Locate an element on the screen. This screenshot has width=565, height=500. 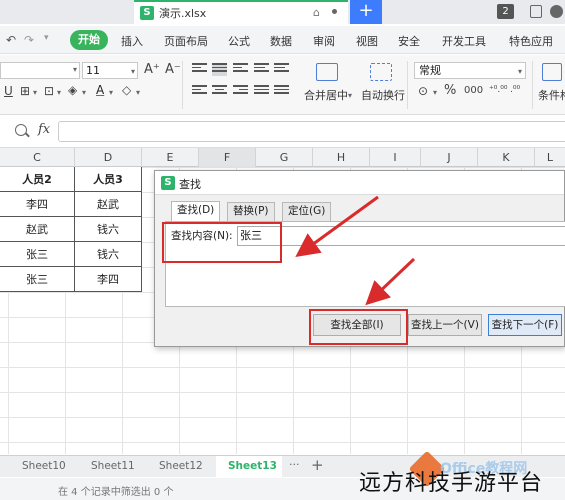
spreadsheet-app-icon: S is located at coordinates (168, 183).